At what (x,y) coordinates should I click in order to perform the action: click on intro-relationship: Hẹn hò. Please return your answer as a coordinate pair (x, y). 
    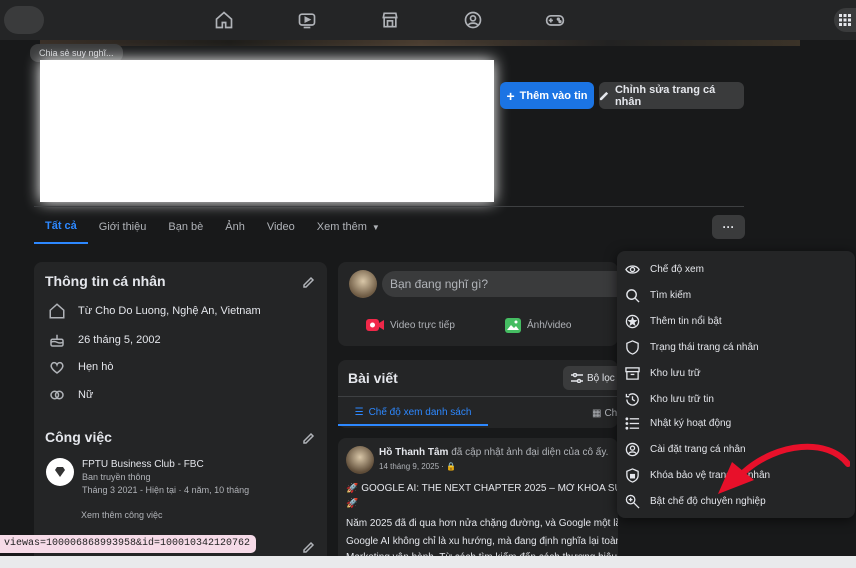
    Looking at the image, I should click on (80, 367).